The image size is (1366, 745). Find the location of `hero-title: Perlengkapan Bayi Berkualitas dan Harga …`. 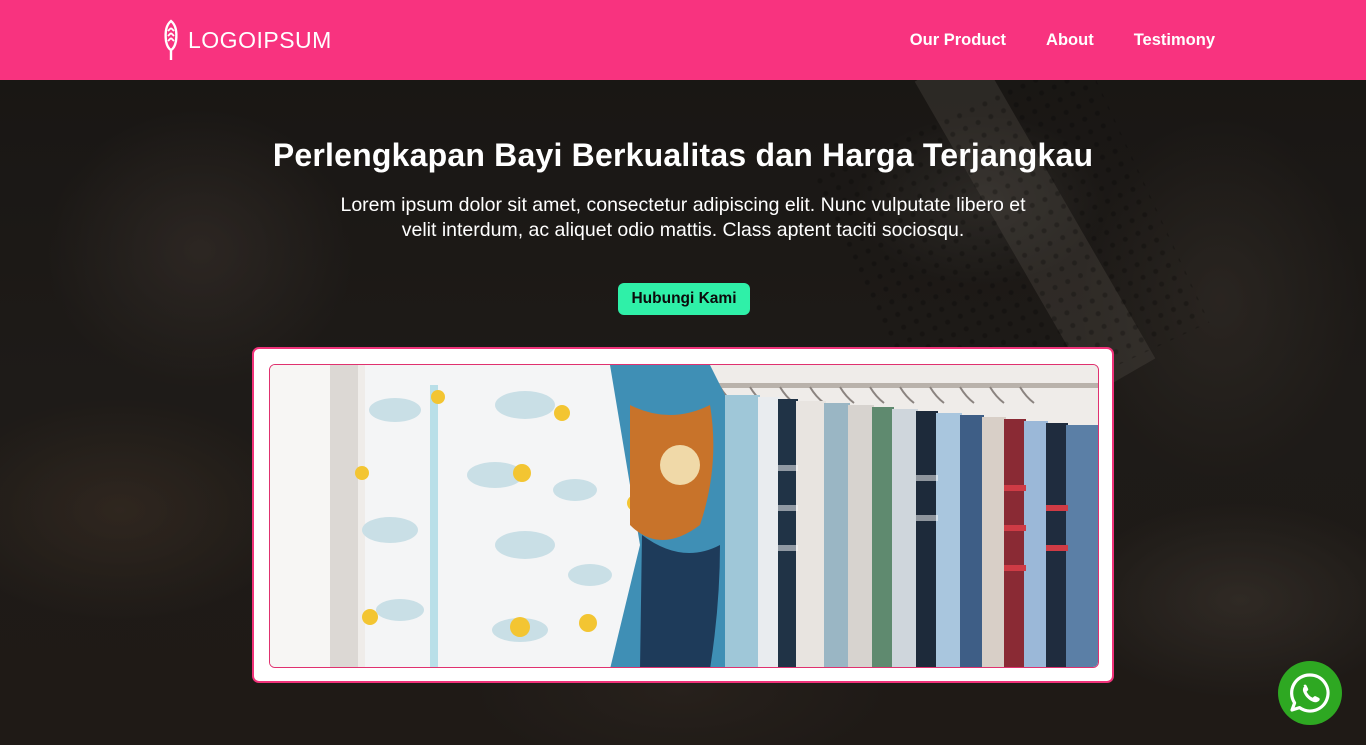

hero-title: Perlengkapan Bayi Berkualitas dan Harga … is located at coordinates (683, 155).